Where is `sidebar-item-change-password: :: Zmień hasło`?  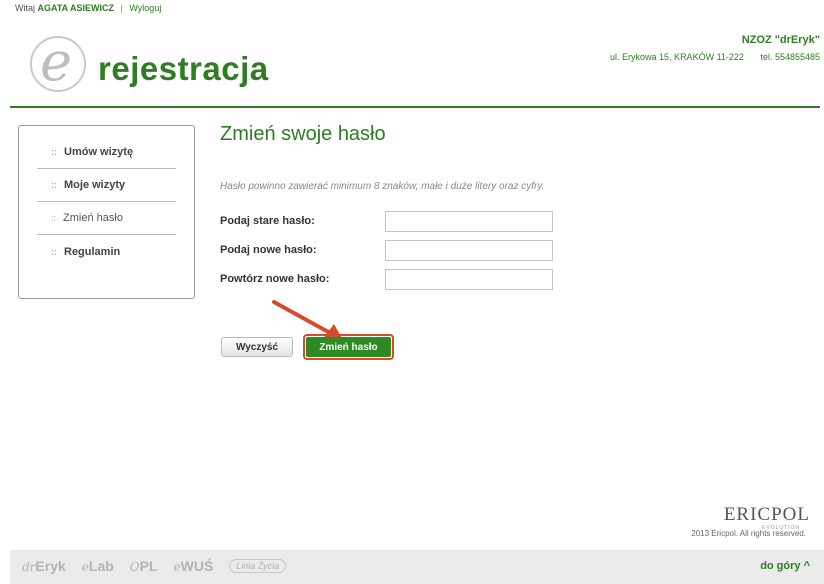 sidebar-item-change-password: :: Zmień hasło is located at coordinates (106, 218).